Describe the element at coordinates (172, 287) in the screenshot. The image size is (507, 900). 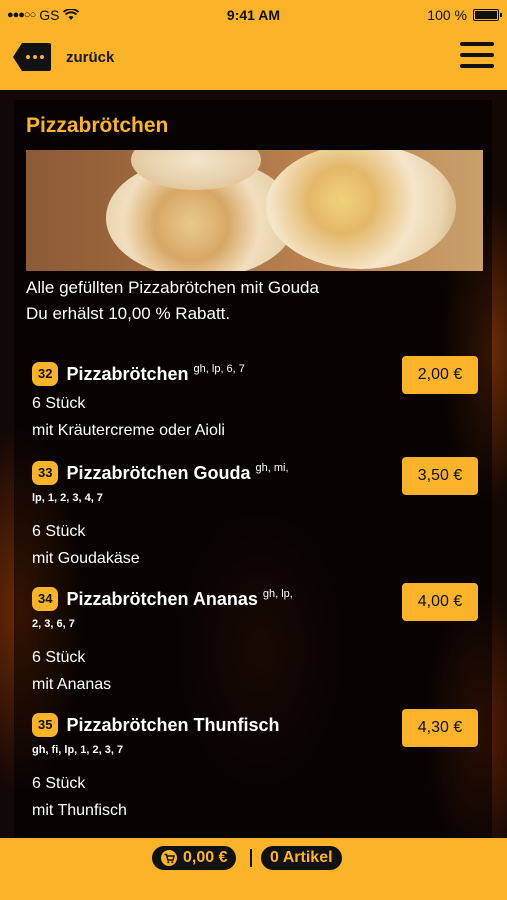
I see `description-line-1: Alle gefüllten Pizzabrötchen mit Gouda` at that location.